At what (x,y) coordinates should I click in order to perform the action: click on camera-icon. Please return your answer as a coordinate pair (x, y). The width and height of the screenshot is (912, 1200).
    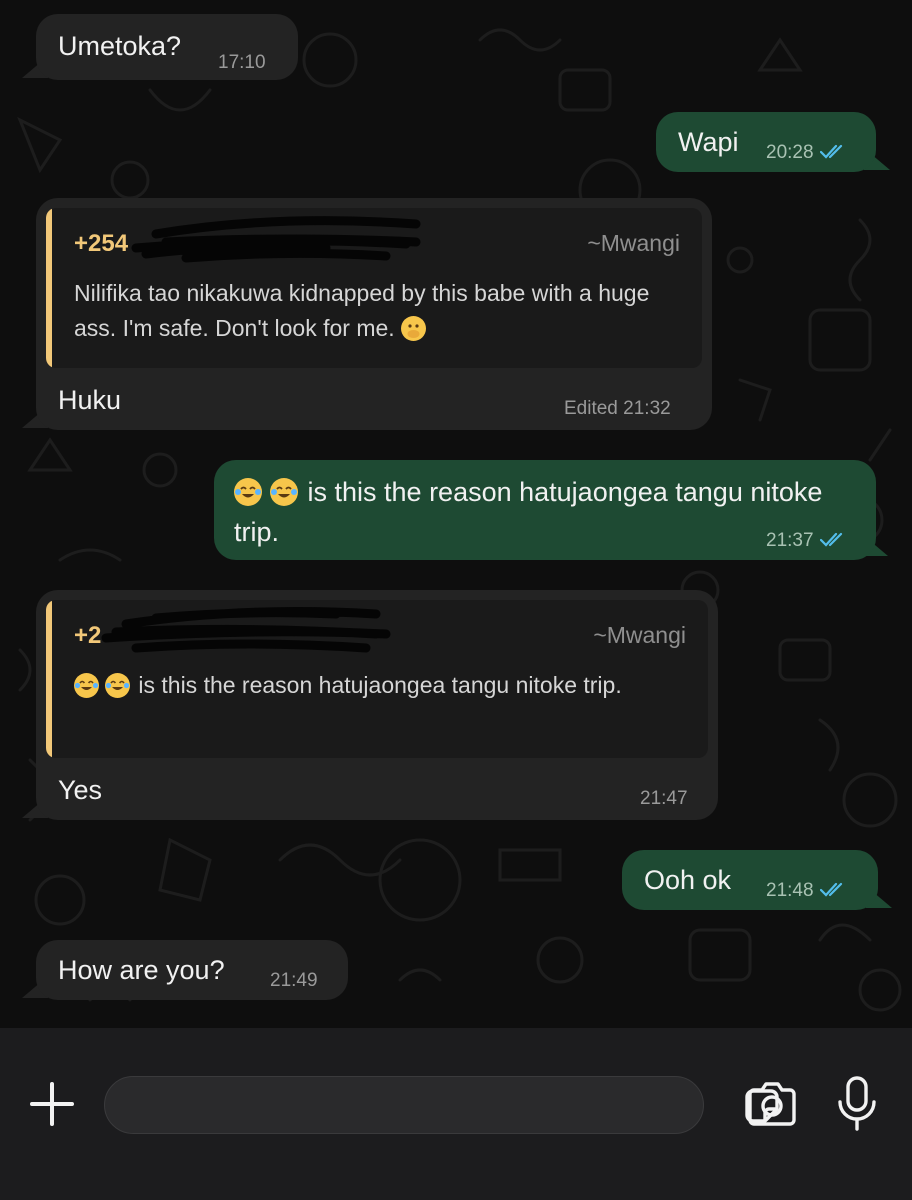
    Looking at the image, I should click on (772, 1104).